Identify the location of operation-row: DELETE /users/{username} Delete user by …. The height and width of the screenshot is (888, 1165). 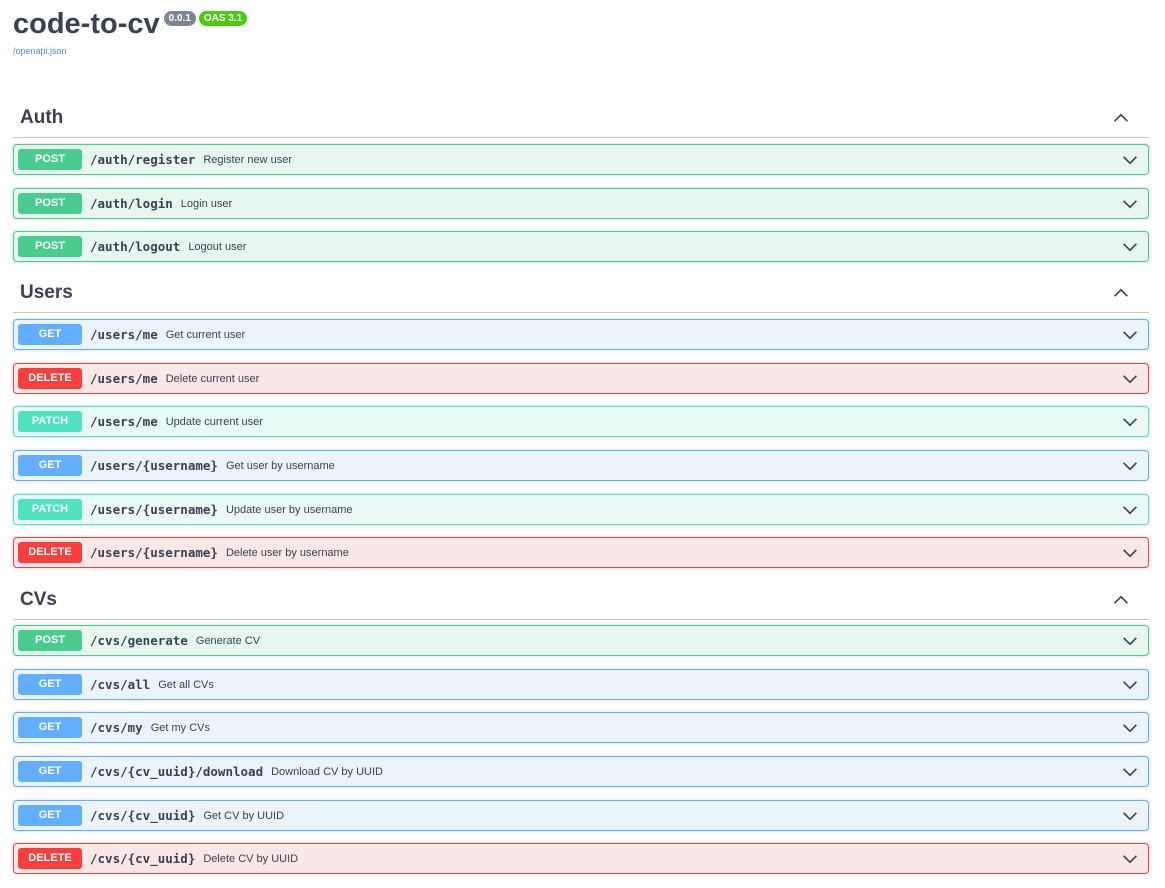
(581, 552).